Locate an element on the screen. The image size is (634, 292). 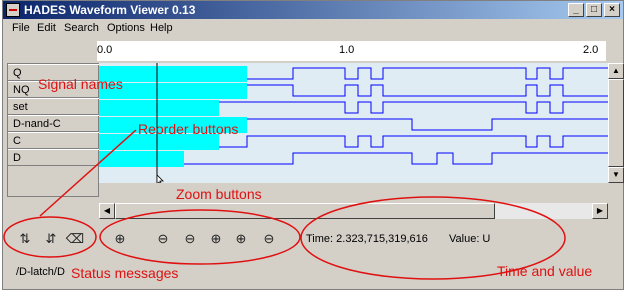
horizontal-scroll-thumb is located at coordinates (305, 211).